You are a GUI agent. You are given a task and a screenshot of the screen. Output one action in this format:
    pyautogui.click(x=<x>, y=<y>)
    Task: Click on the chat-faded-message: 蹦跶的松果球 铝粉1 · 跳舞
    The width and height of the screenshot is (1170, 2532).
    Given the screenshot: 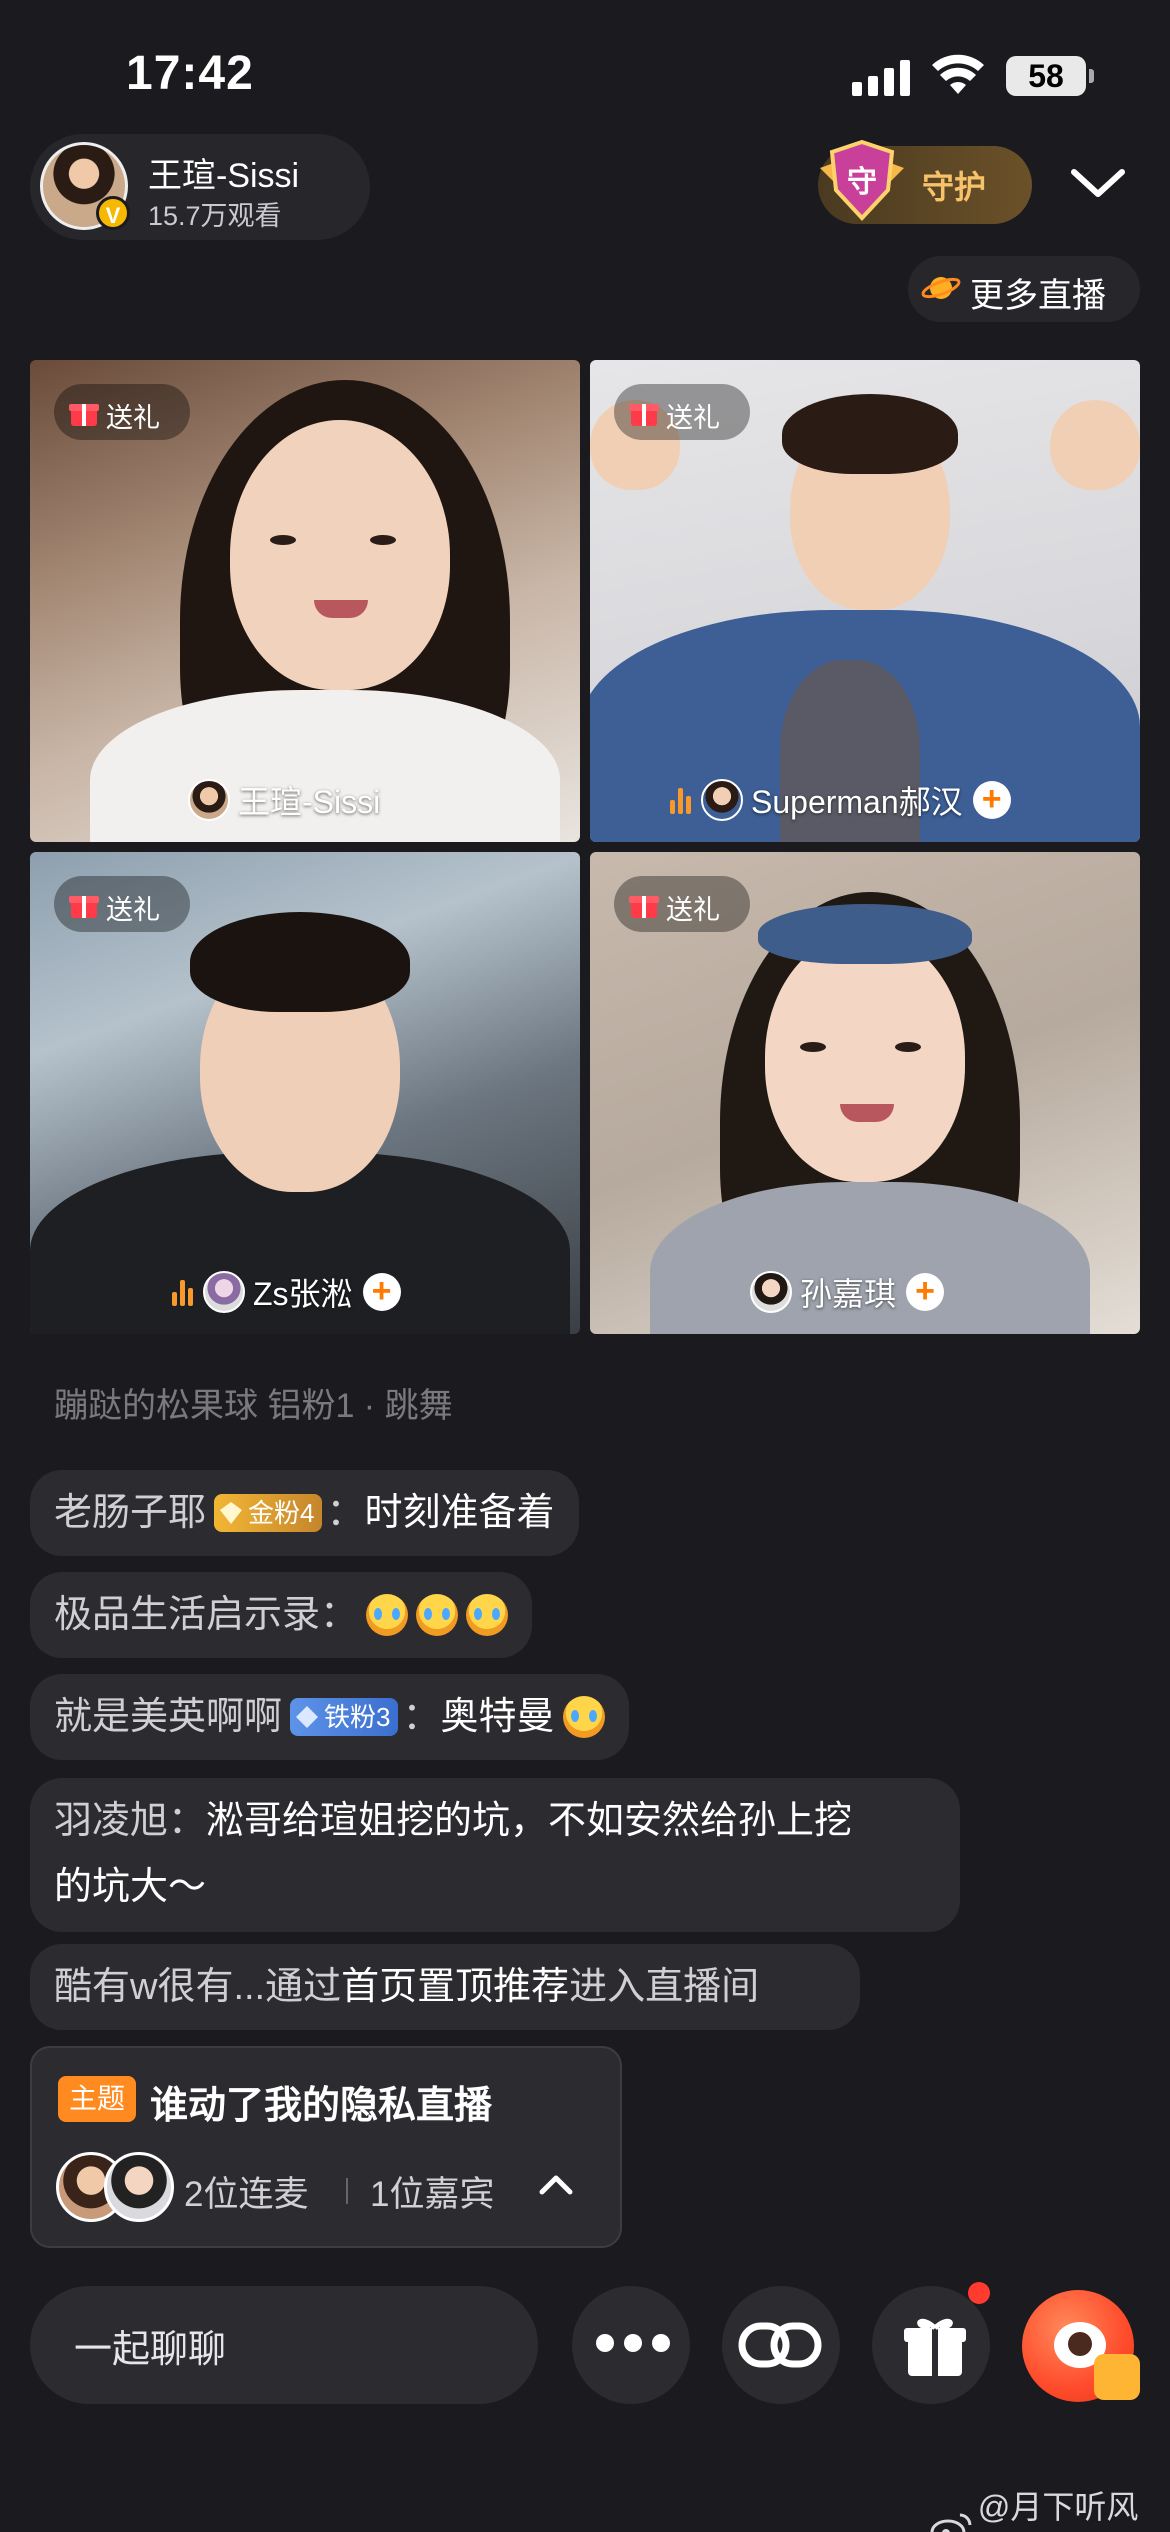 What is the action you would take?
    pyautogui.click(x=330, y=1413)
    